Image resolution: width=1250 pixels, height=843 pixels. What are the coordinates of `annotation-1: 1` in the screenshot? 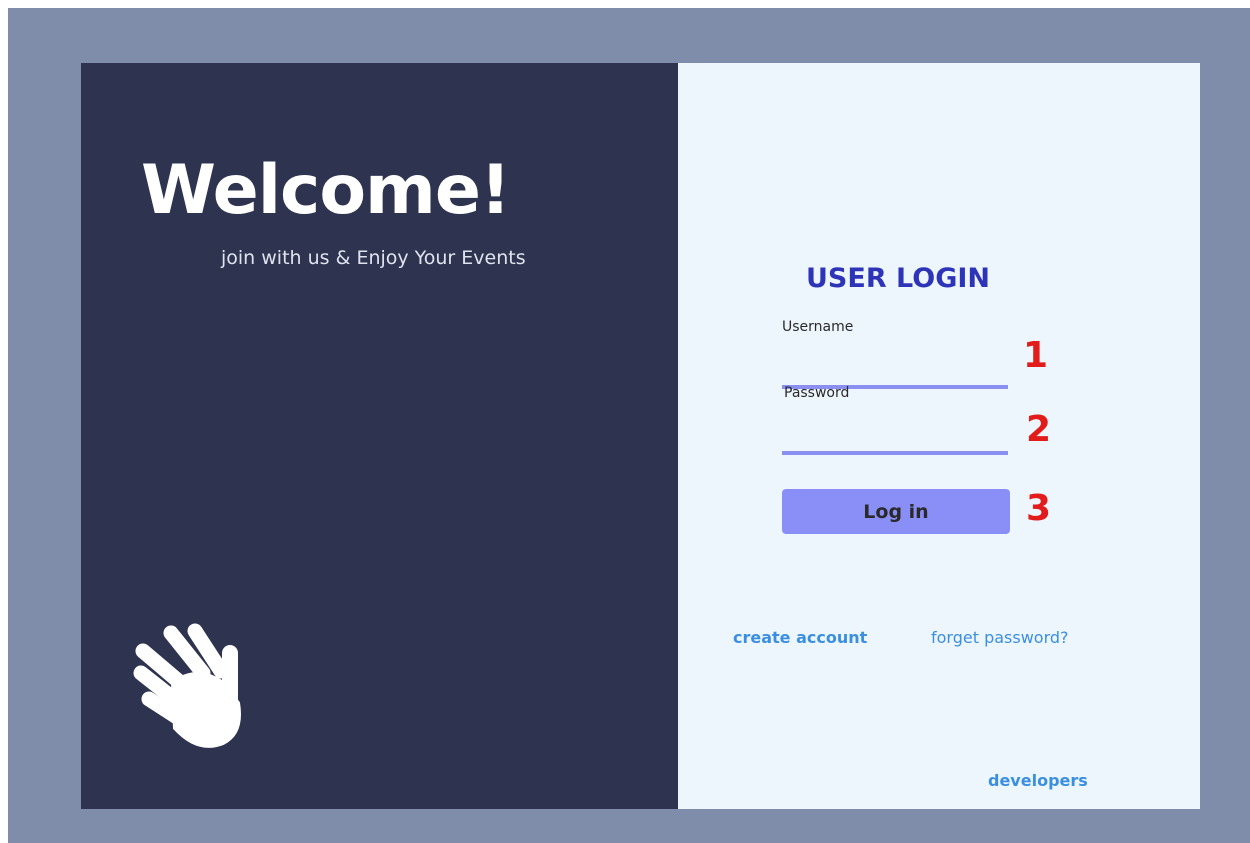 It's located at (1036, 355).